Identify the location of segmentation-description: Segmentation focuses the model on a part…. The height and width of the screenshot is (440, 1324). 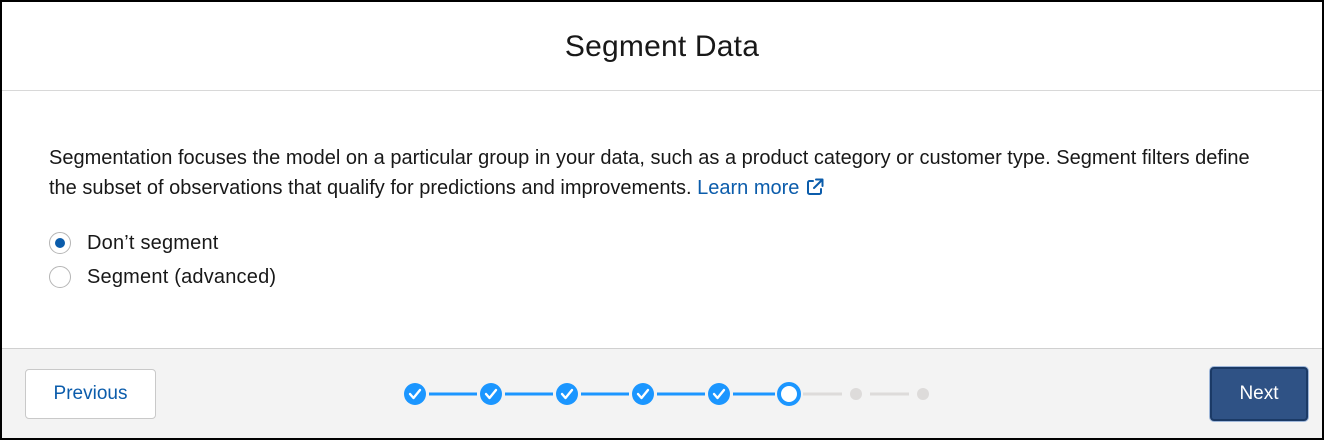
(656, 174).